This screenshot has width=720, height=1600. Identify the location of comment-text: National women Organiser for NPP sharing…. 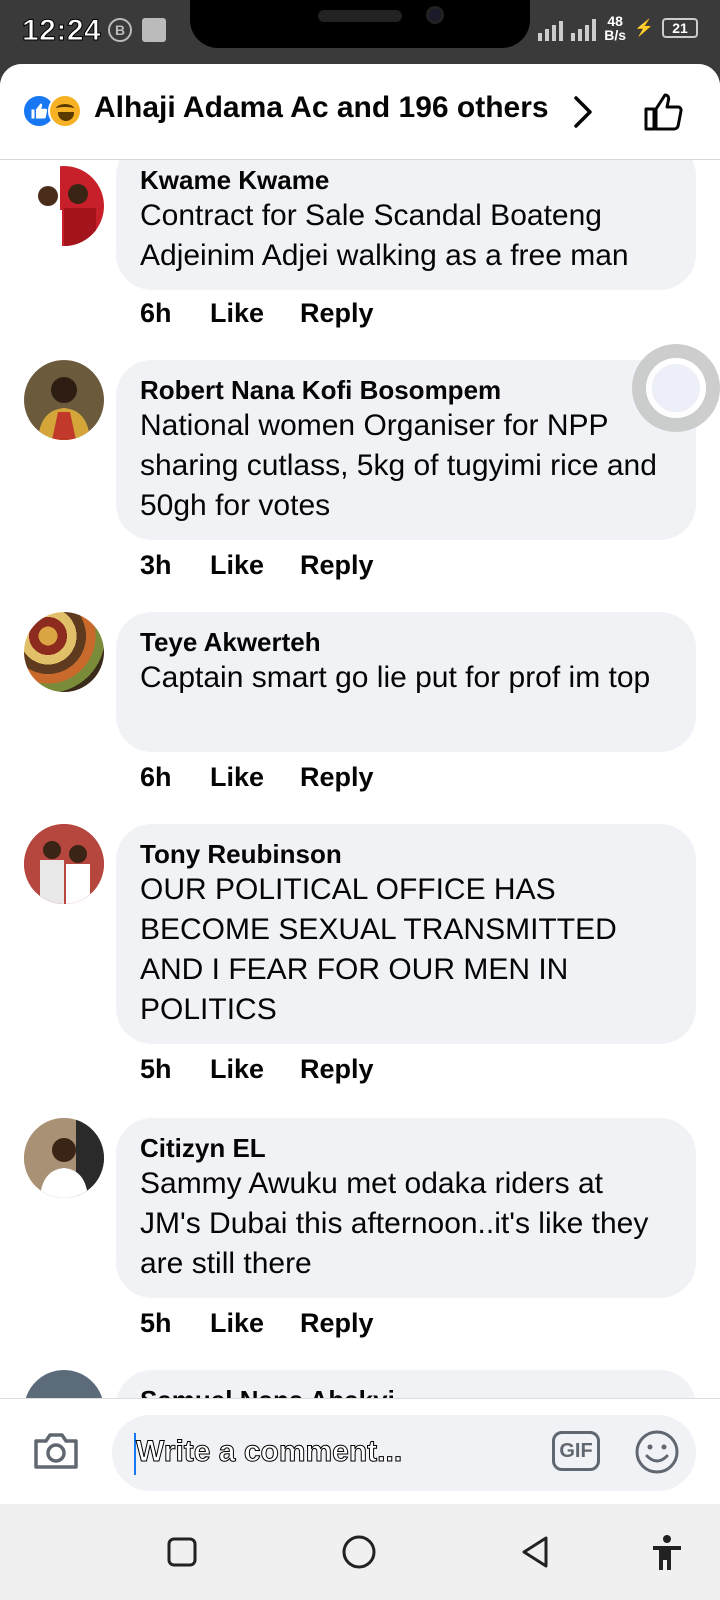
(398, 465).